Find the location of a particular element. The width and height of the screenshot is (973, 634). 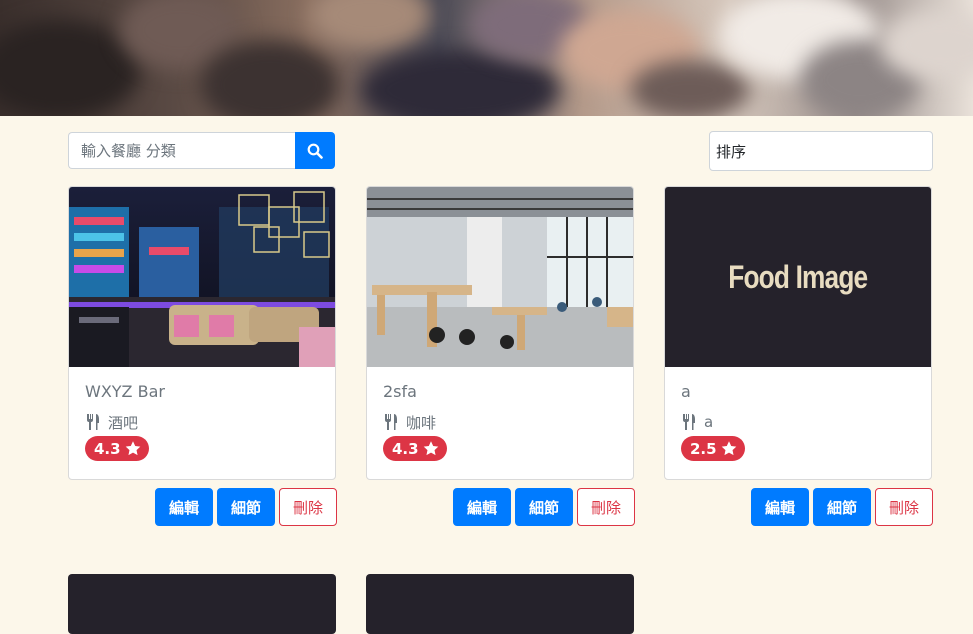

restaurant-name: WXYZ Bar is located at coordinates (125, 391).